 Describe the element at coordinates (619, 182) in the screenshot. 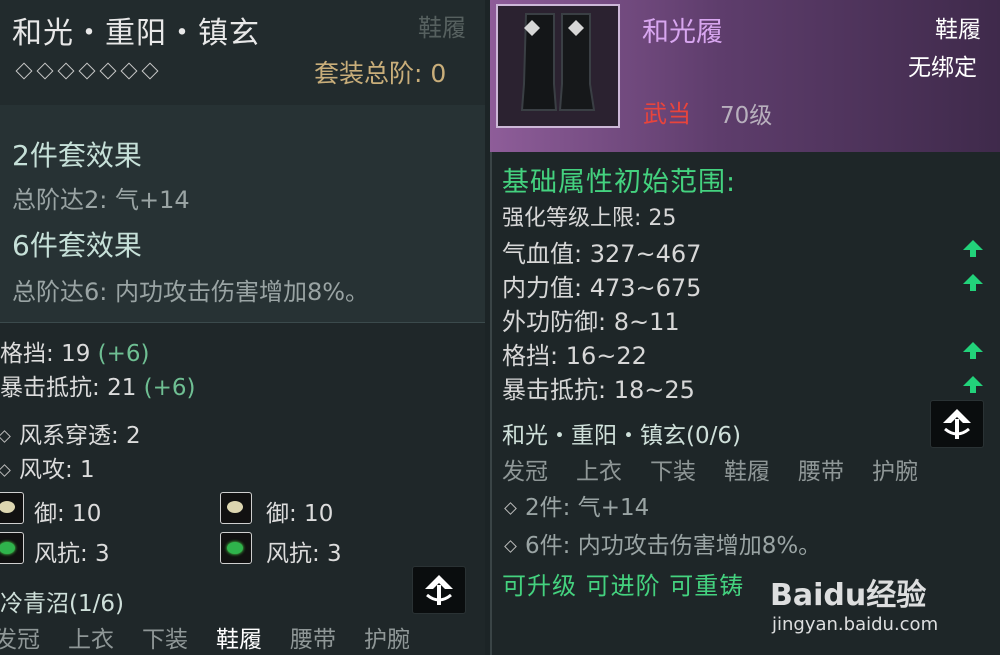

I see `base-attr-title: 基础属性初始范围:` at that location.